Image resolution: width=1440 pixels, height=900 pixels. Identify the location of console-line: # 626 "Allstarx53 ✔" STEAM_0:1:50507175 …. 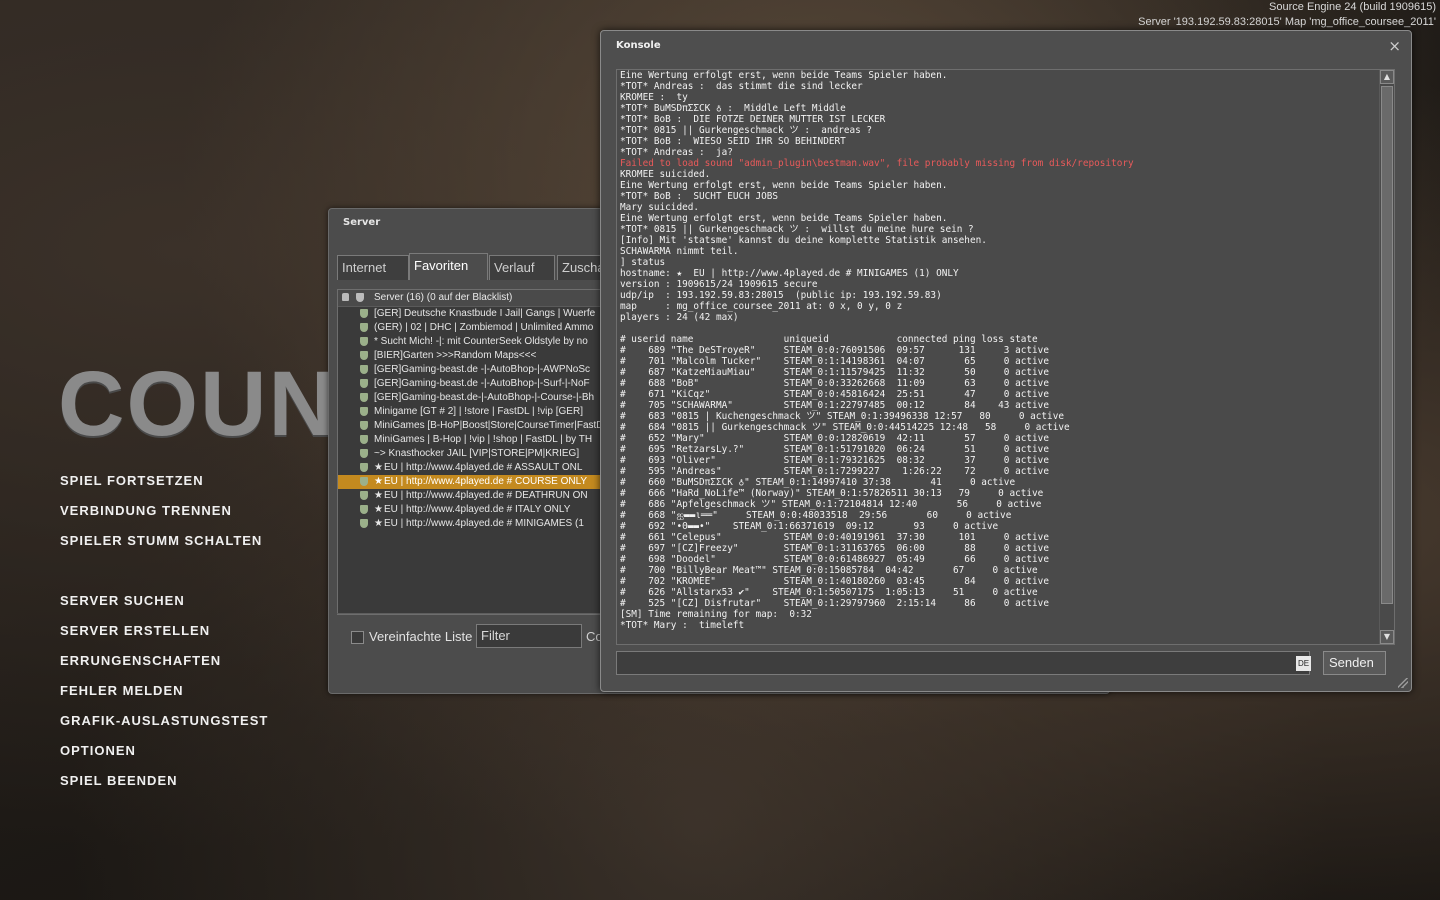
(829, 592).